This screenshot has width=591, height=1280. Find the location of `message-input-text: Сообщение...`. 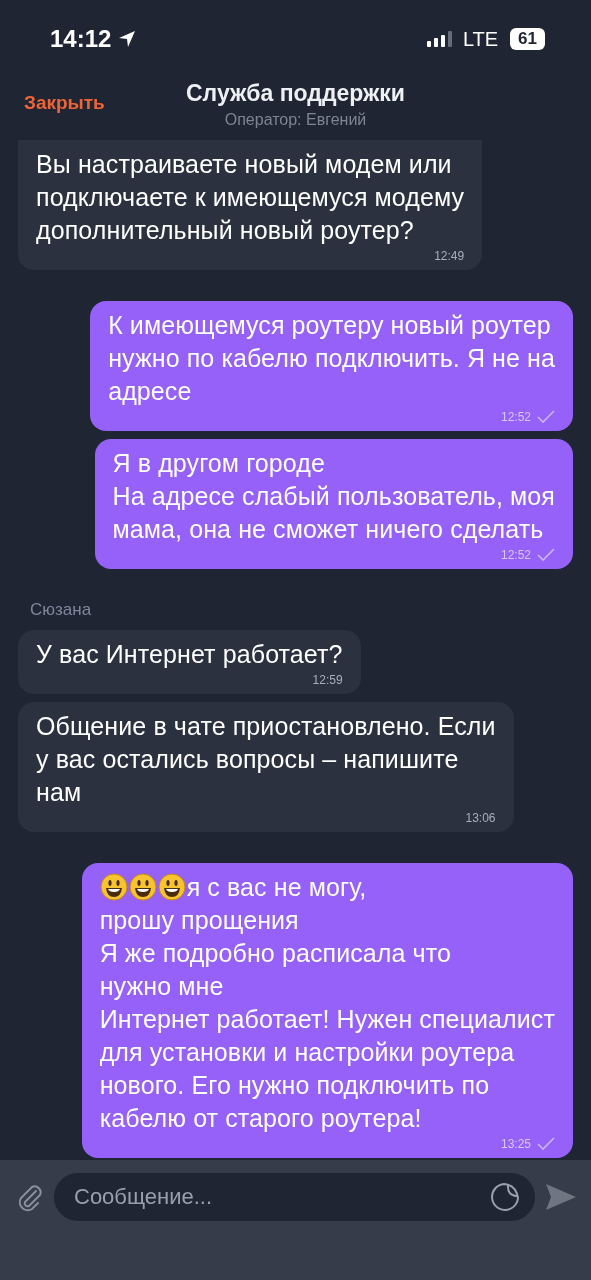

message-input-text: Сообщение... is located at coordinates (280, 1197).